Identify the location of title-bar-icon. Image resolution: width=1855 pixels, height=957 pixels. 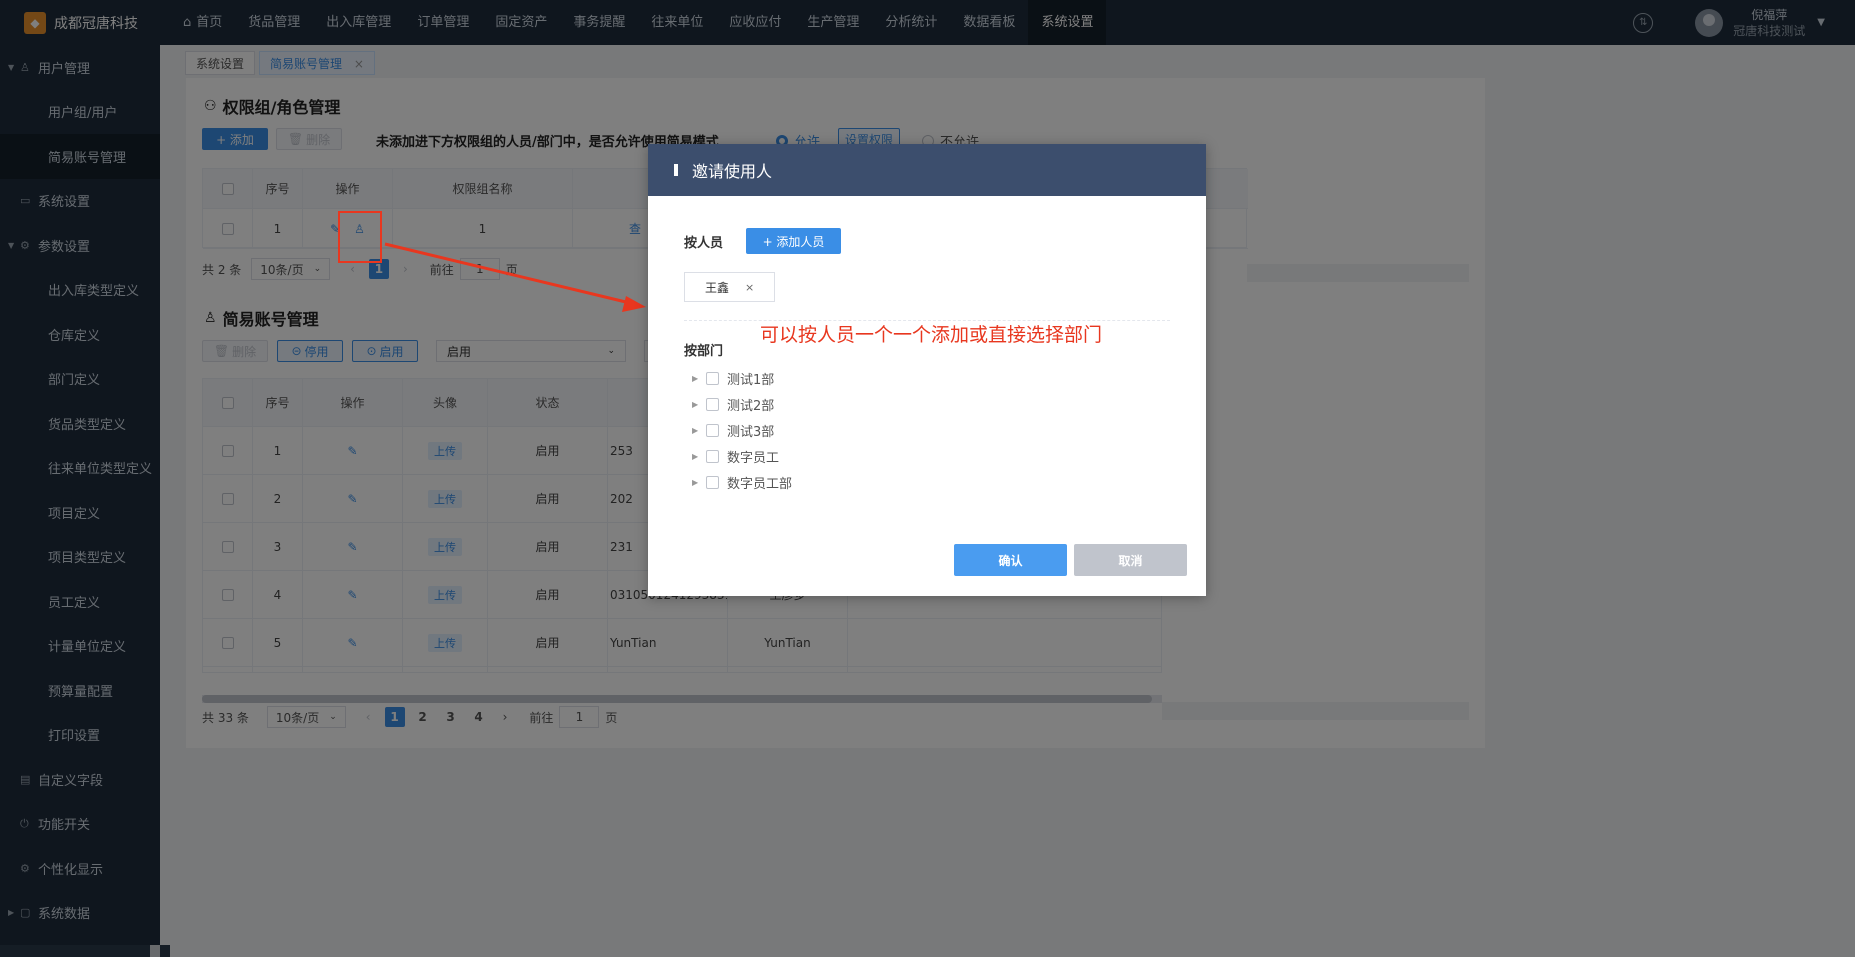
(676, 170).